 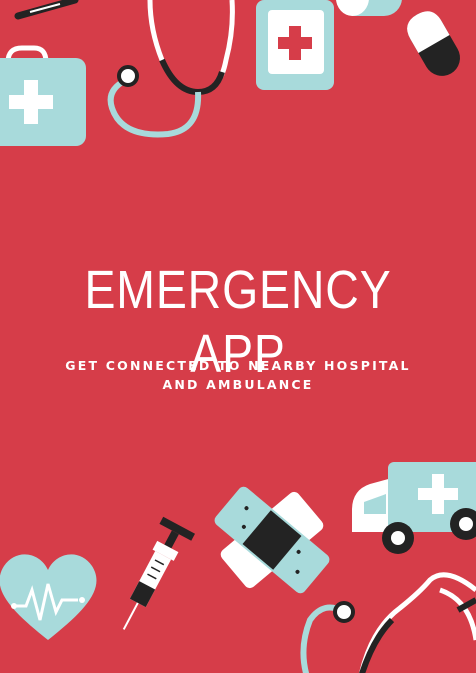 What do you see at coordinates (272, 540) in the screenshot?
I see `bandage-icon` at bounding box center [272, 540].